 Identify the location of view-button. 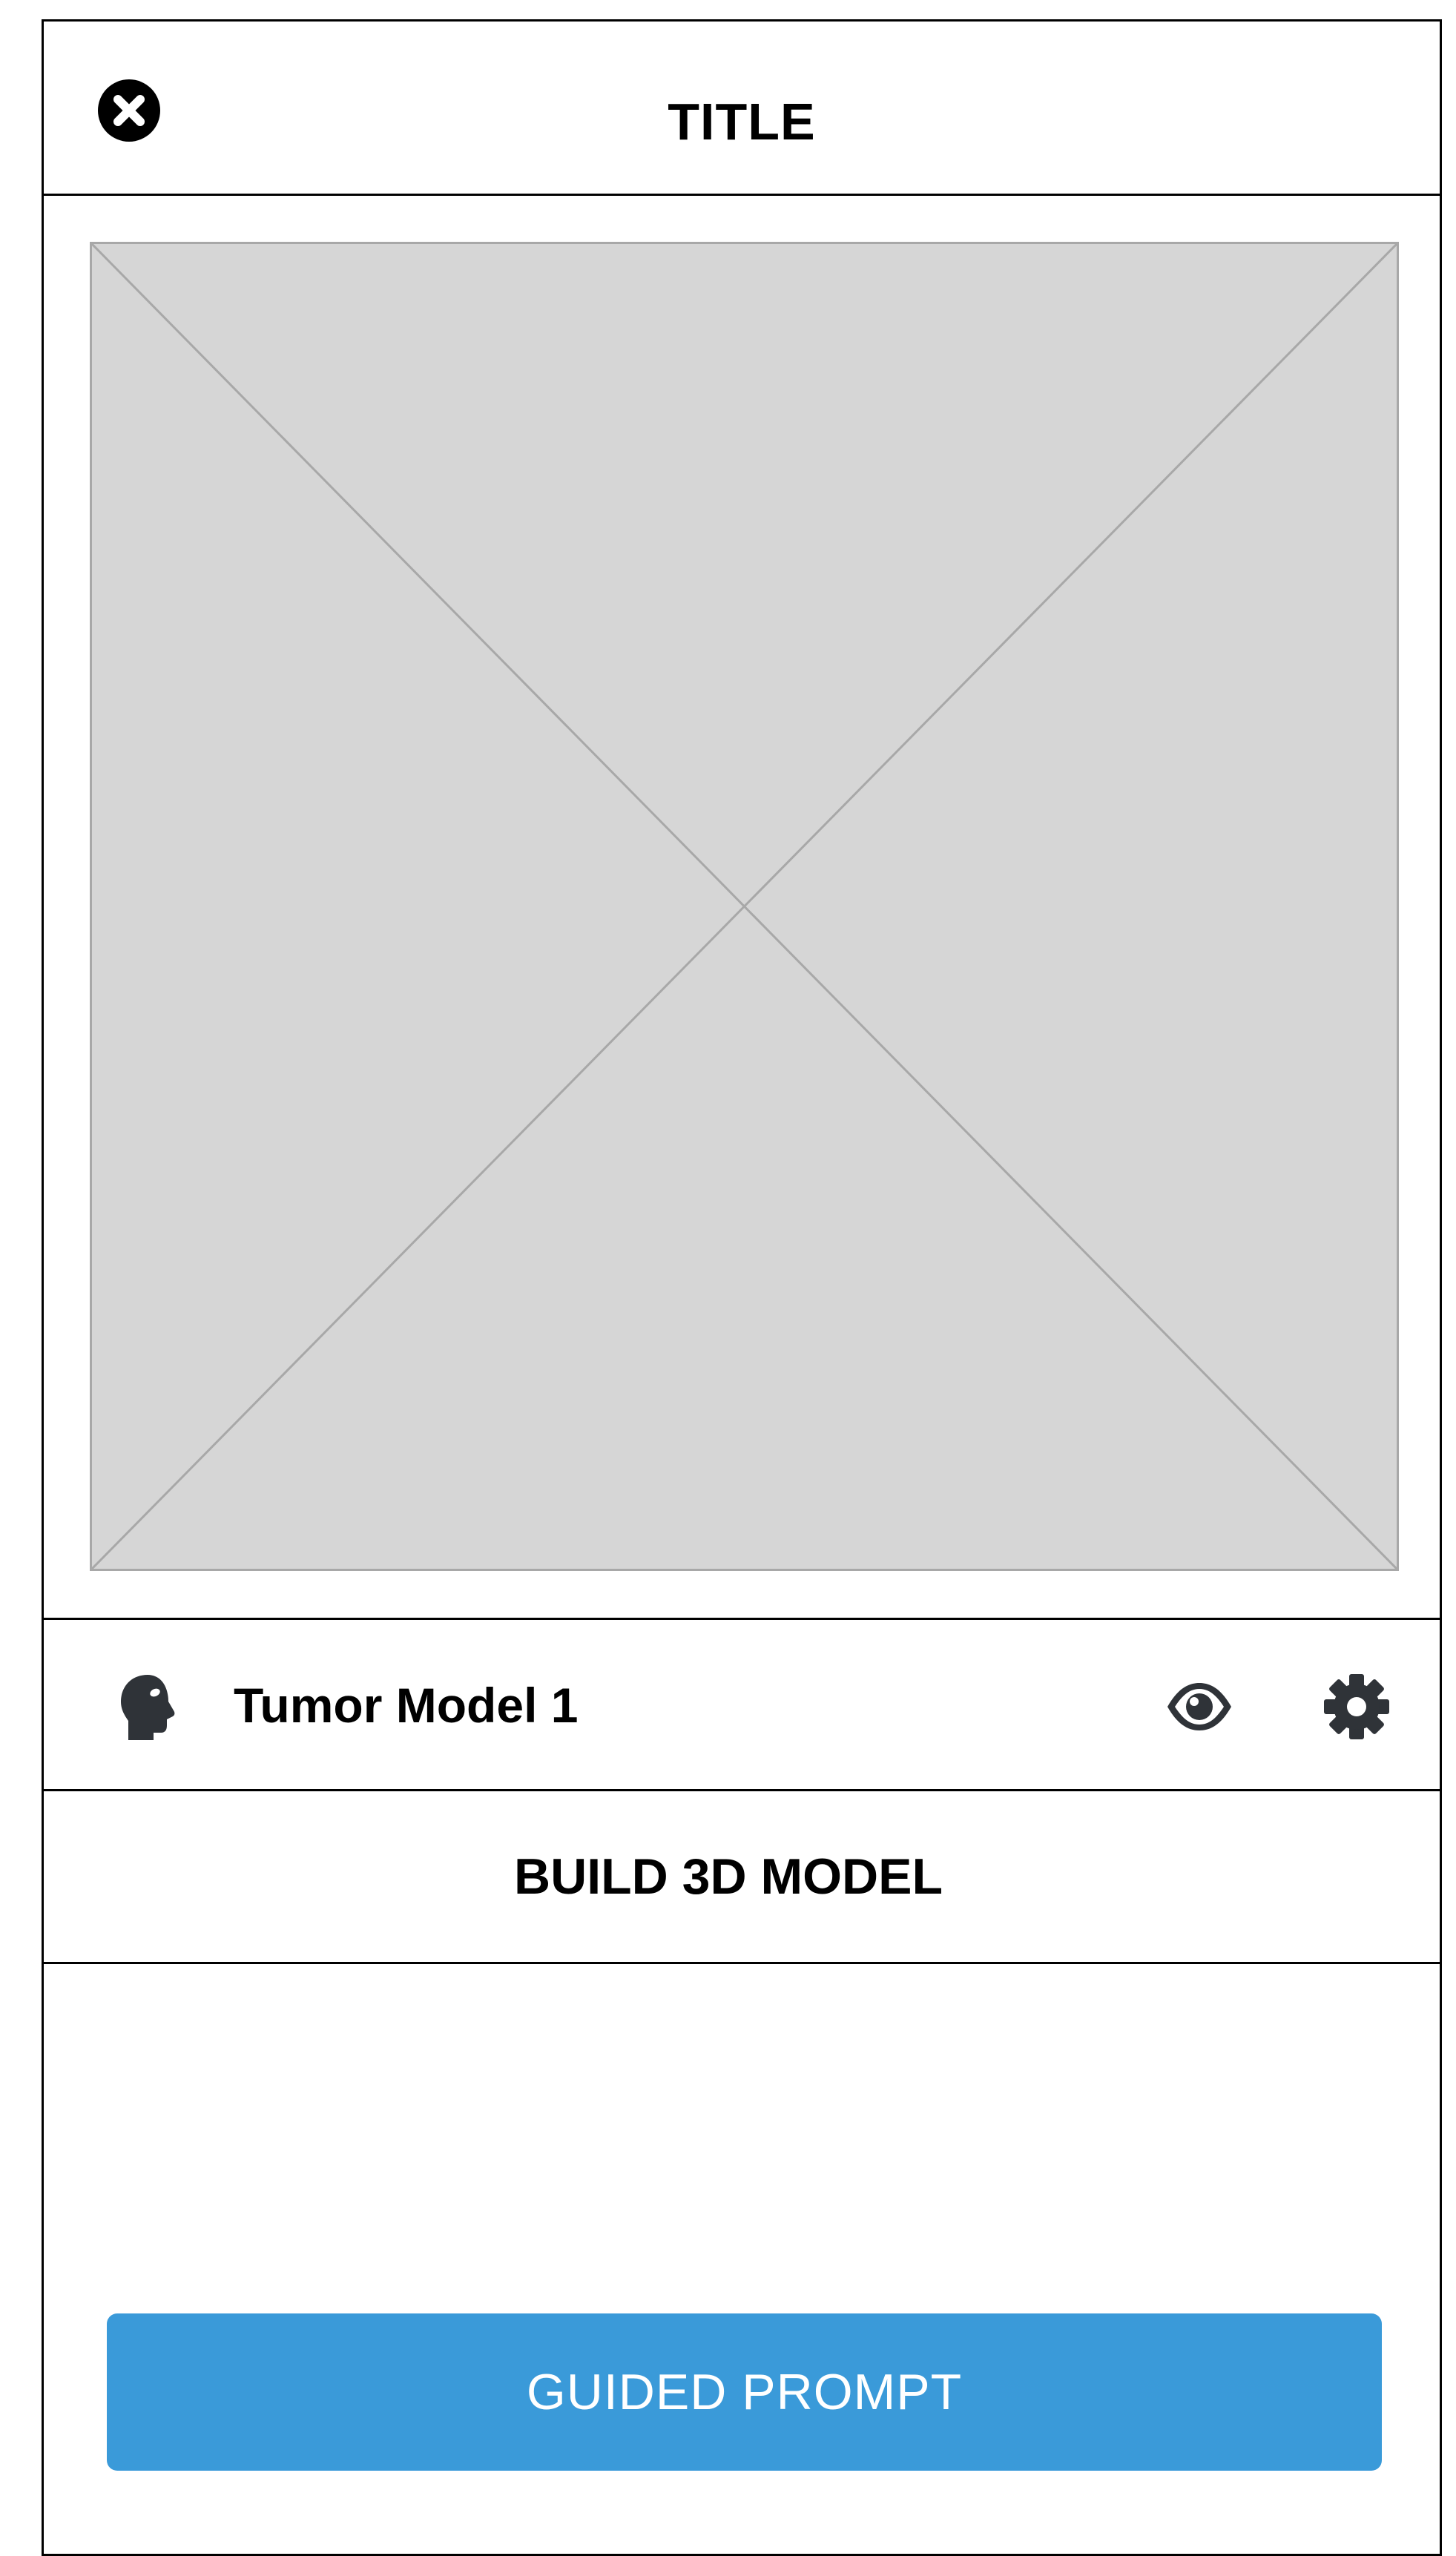
(1199, 1707).